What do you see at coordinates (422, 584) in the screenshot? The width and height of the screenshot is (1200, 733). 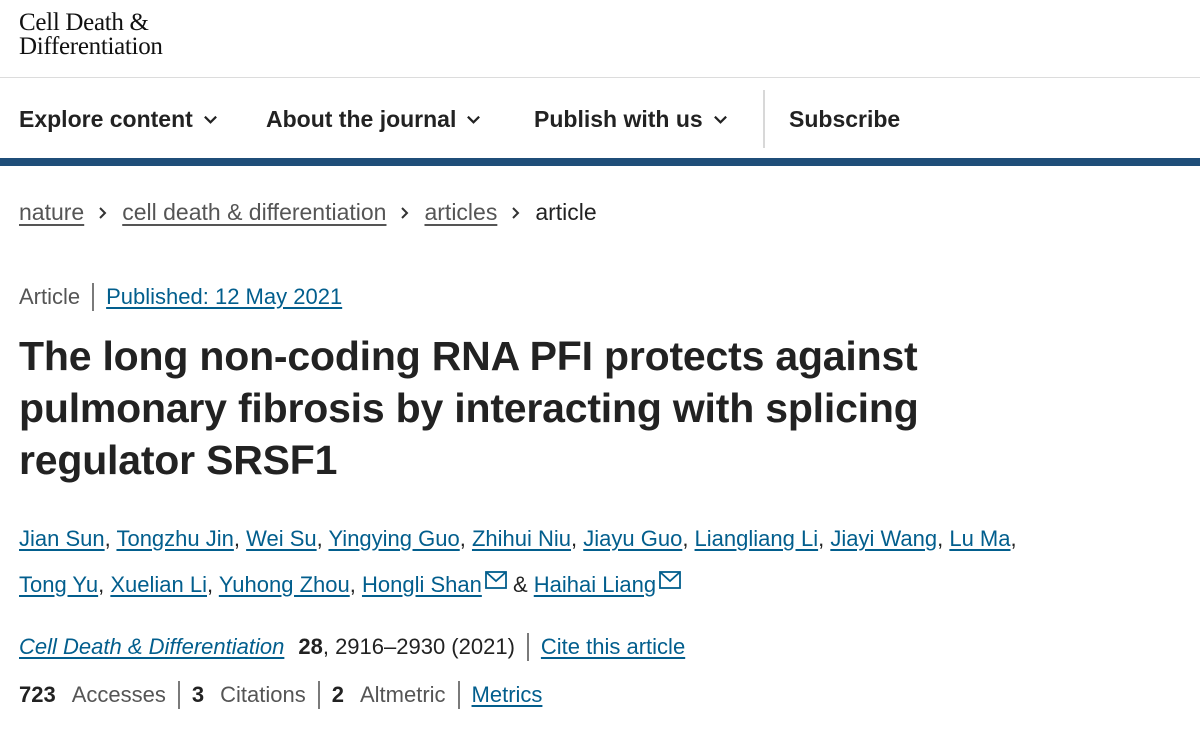 I see `author-link: Hongli Shan` at bounding box center [422, 584].